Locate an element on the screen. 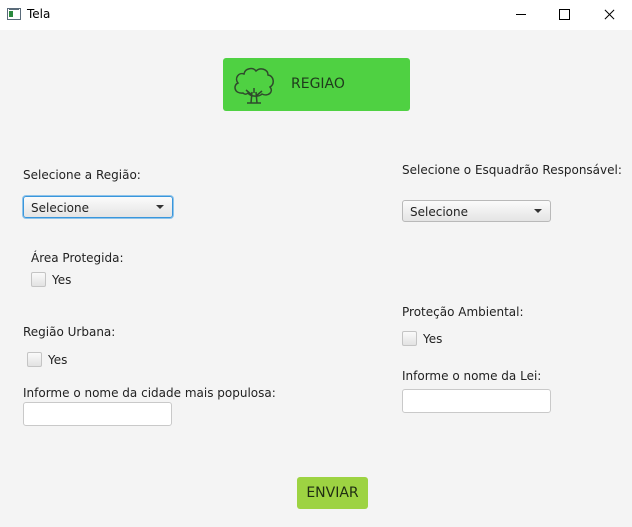 This screenshot has width=632, height=527. window-title: Tela is located at coordinates (39, 14).